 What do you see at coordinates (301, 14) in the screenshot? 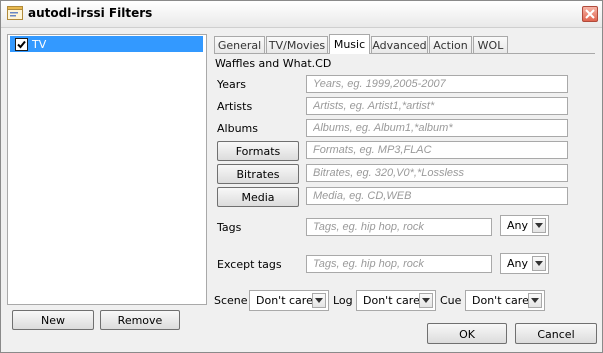
I see `title-bar: autodl-irssi Filters` at bounding box center [301, 14].